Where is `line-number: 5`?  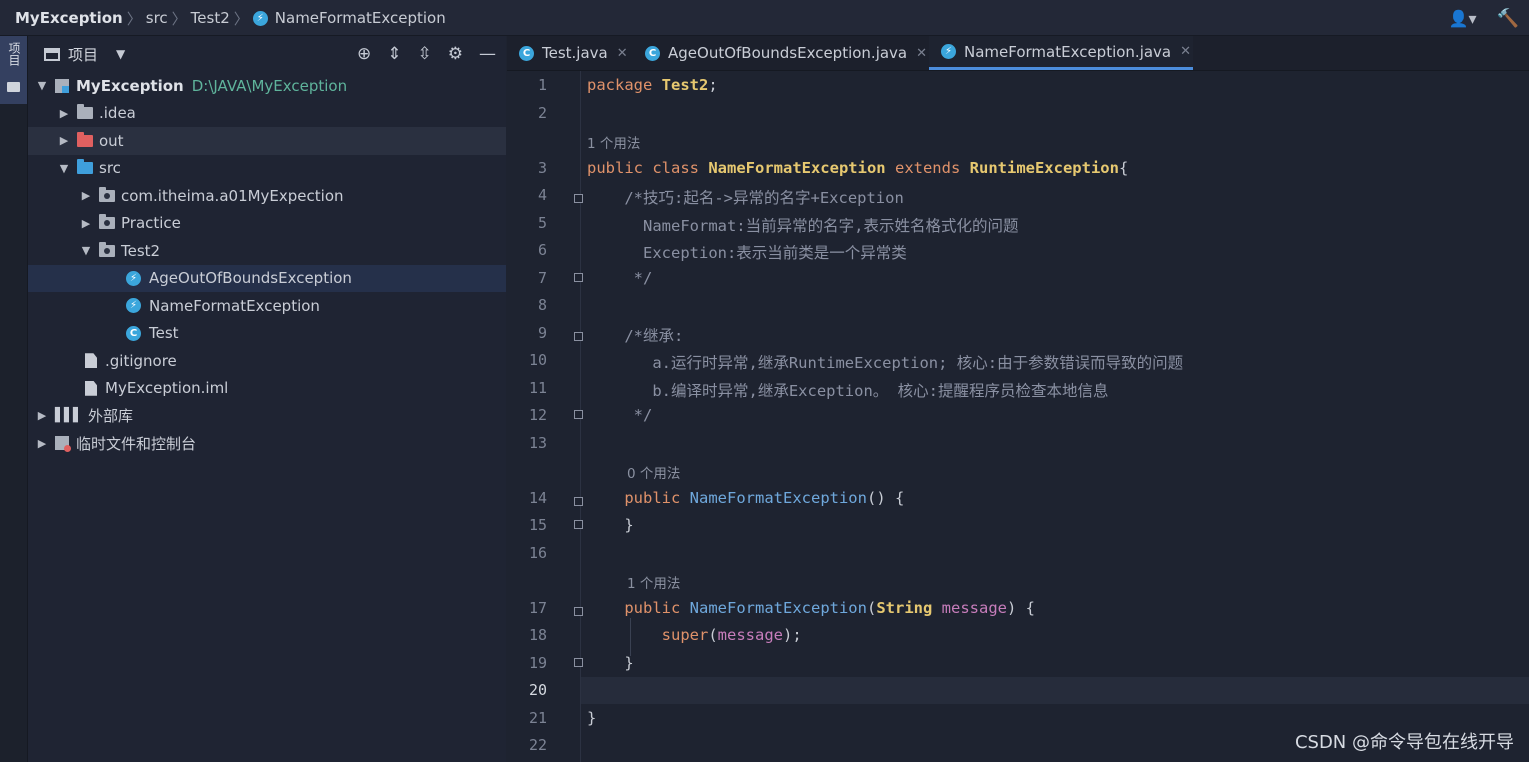 line-number: 5 is located at coordinates (542, 223).